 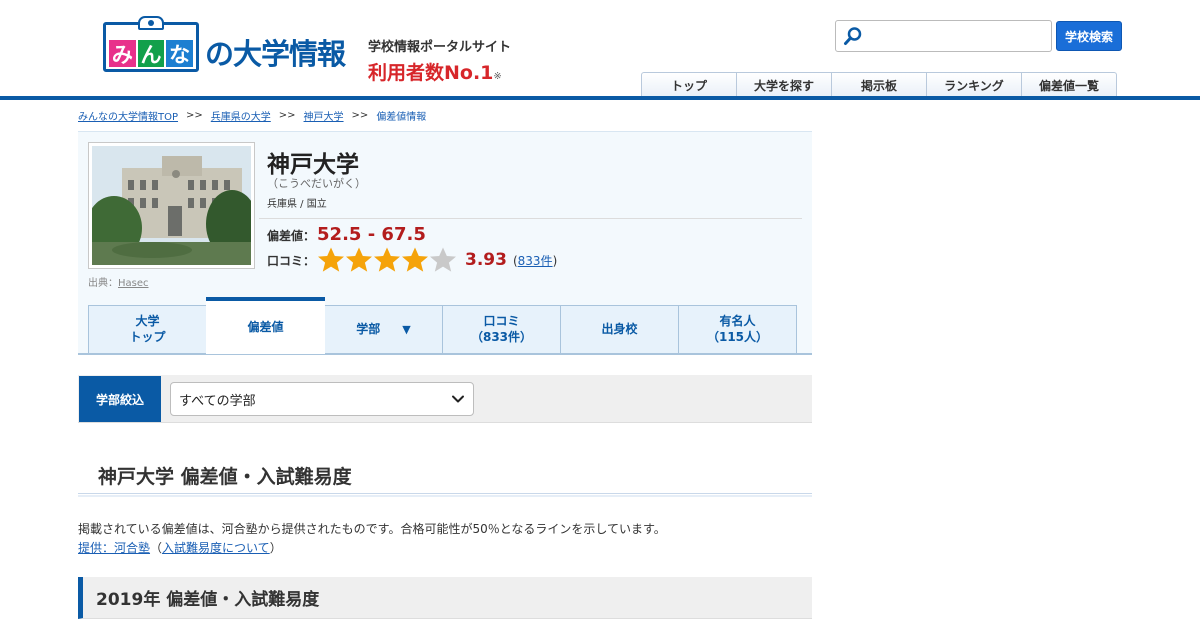 I want to click on hensachi-row: 偏差値： 52.5 - 67.5, so click(x=346, y=234).